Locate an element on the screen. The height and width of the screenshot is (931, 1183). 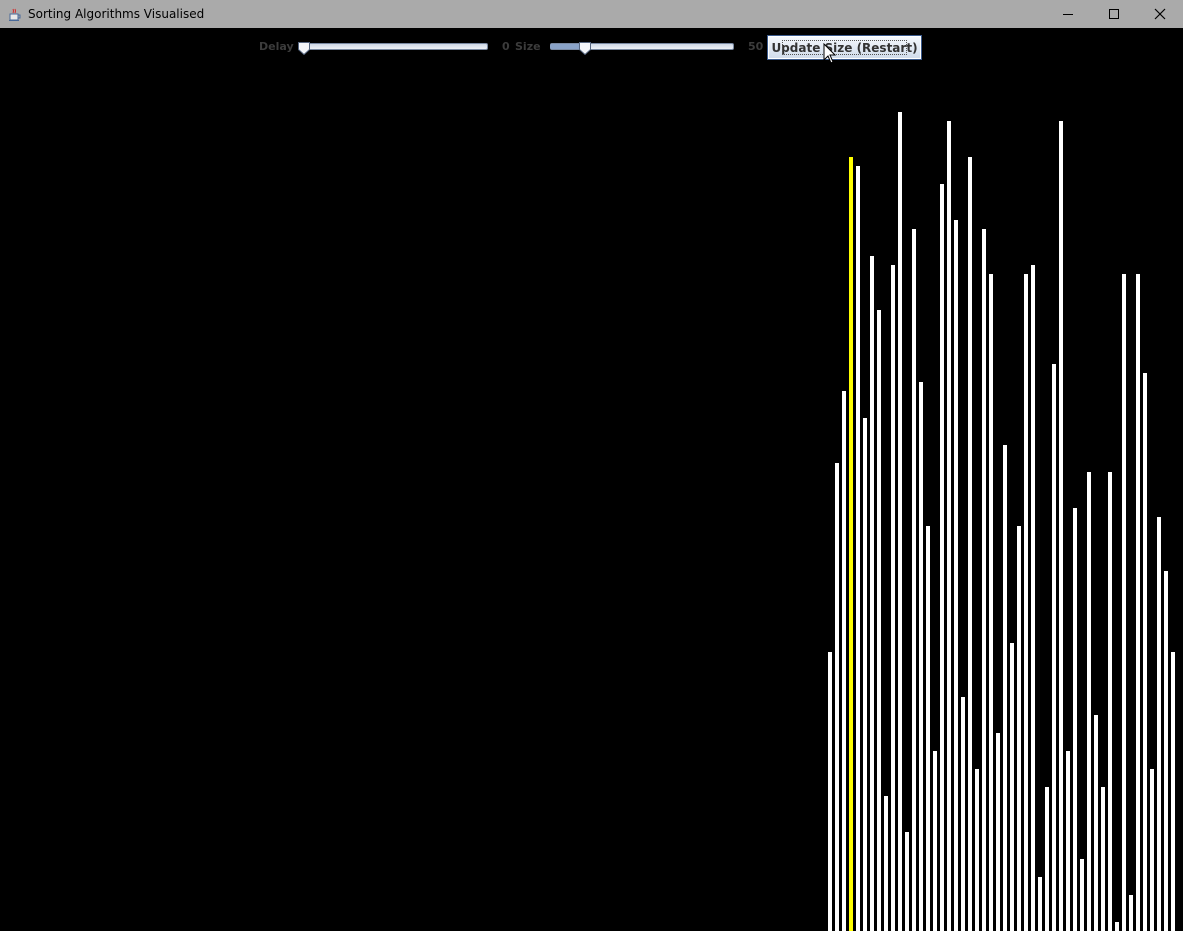
size-slider is located at coordinates (642, 47).